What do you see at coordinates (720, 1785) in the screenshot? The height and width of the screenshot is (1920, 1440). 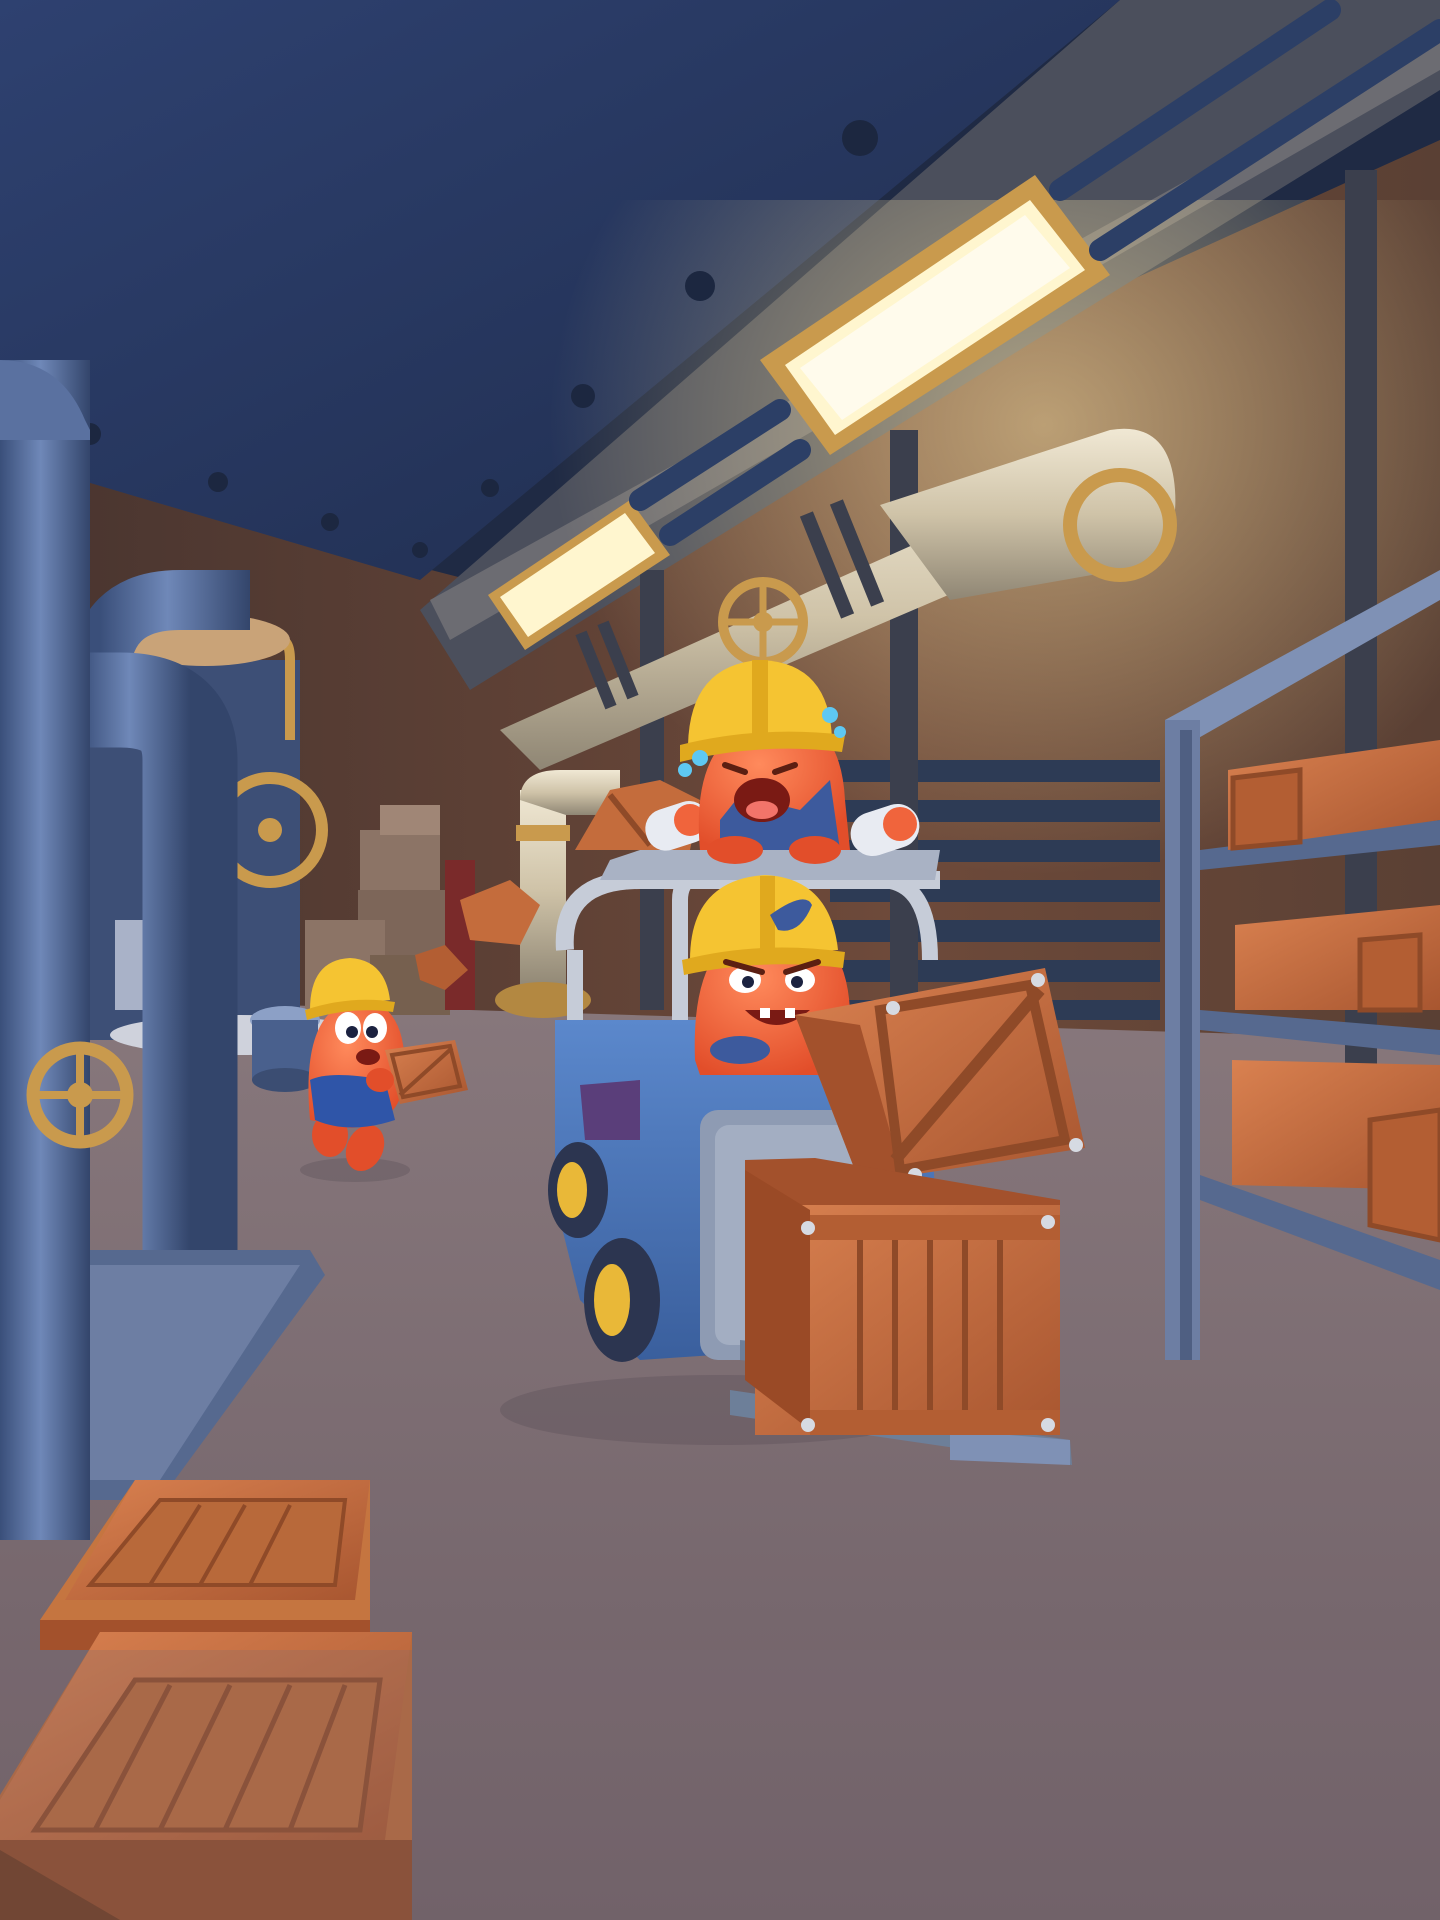 I see `floor-haze` at bounding box center [720, 1785].